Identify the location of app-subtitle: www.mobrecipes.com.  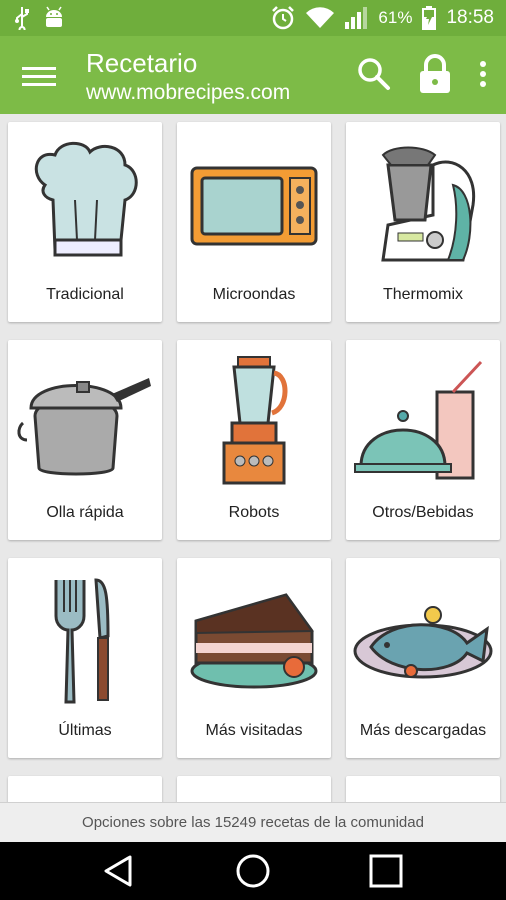
(188, 92).